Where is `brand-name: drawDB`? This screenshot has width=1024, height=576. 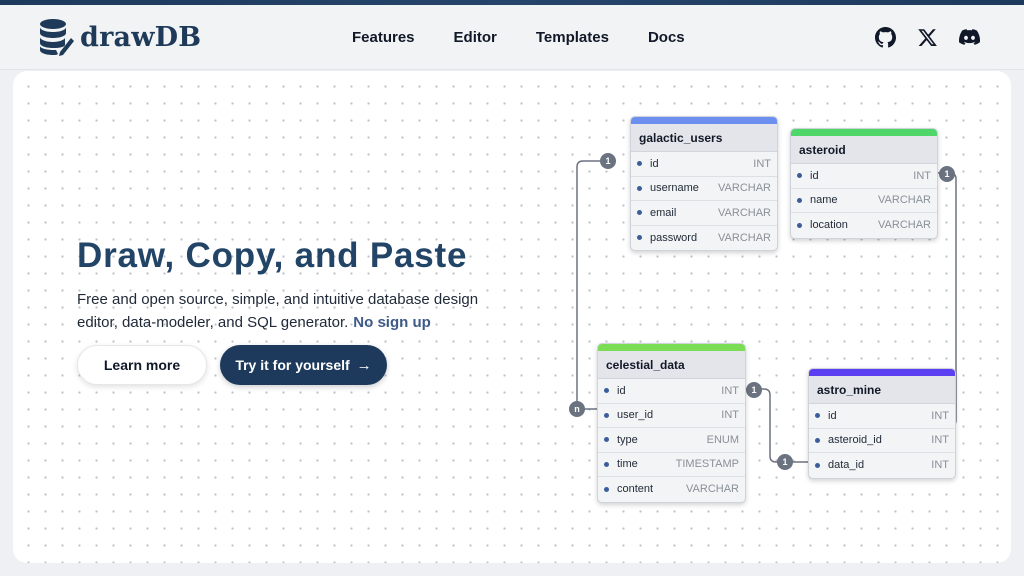 brand-name: drawDB is located at coordinates (141, 37).